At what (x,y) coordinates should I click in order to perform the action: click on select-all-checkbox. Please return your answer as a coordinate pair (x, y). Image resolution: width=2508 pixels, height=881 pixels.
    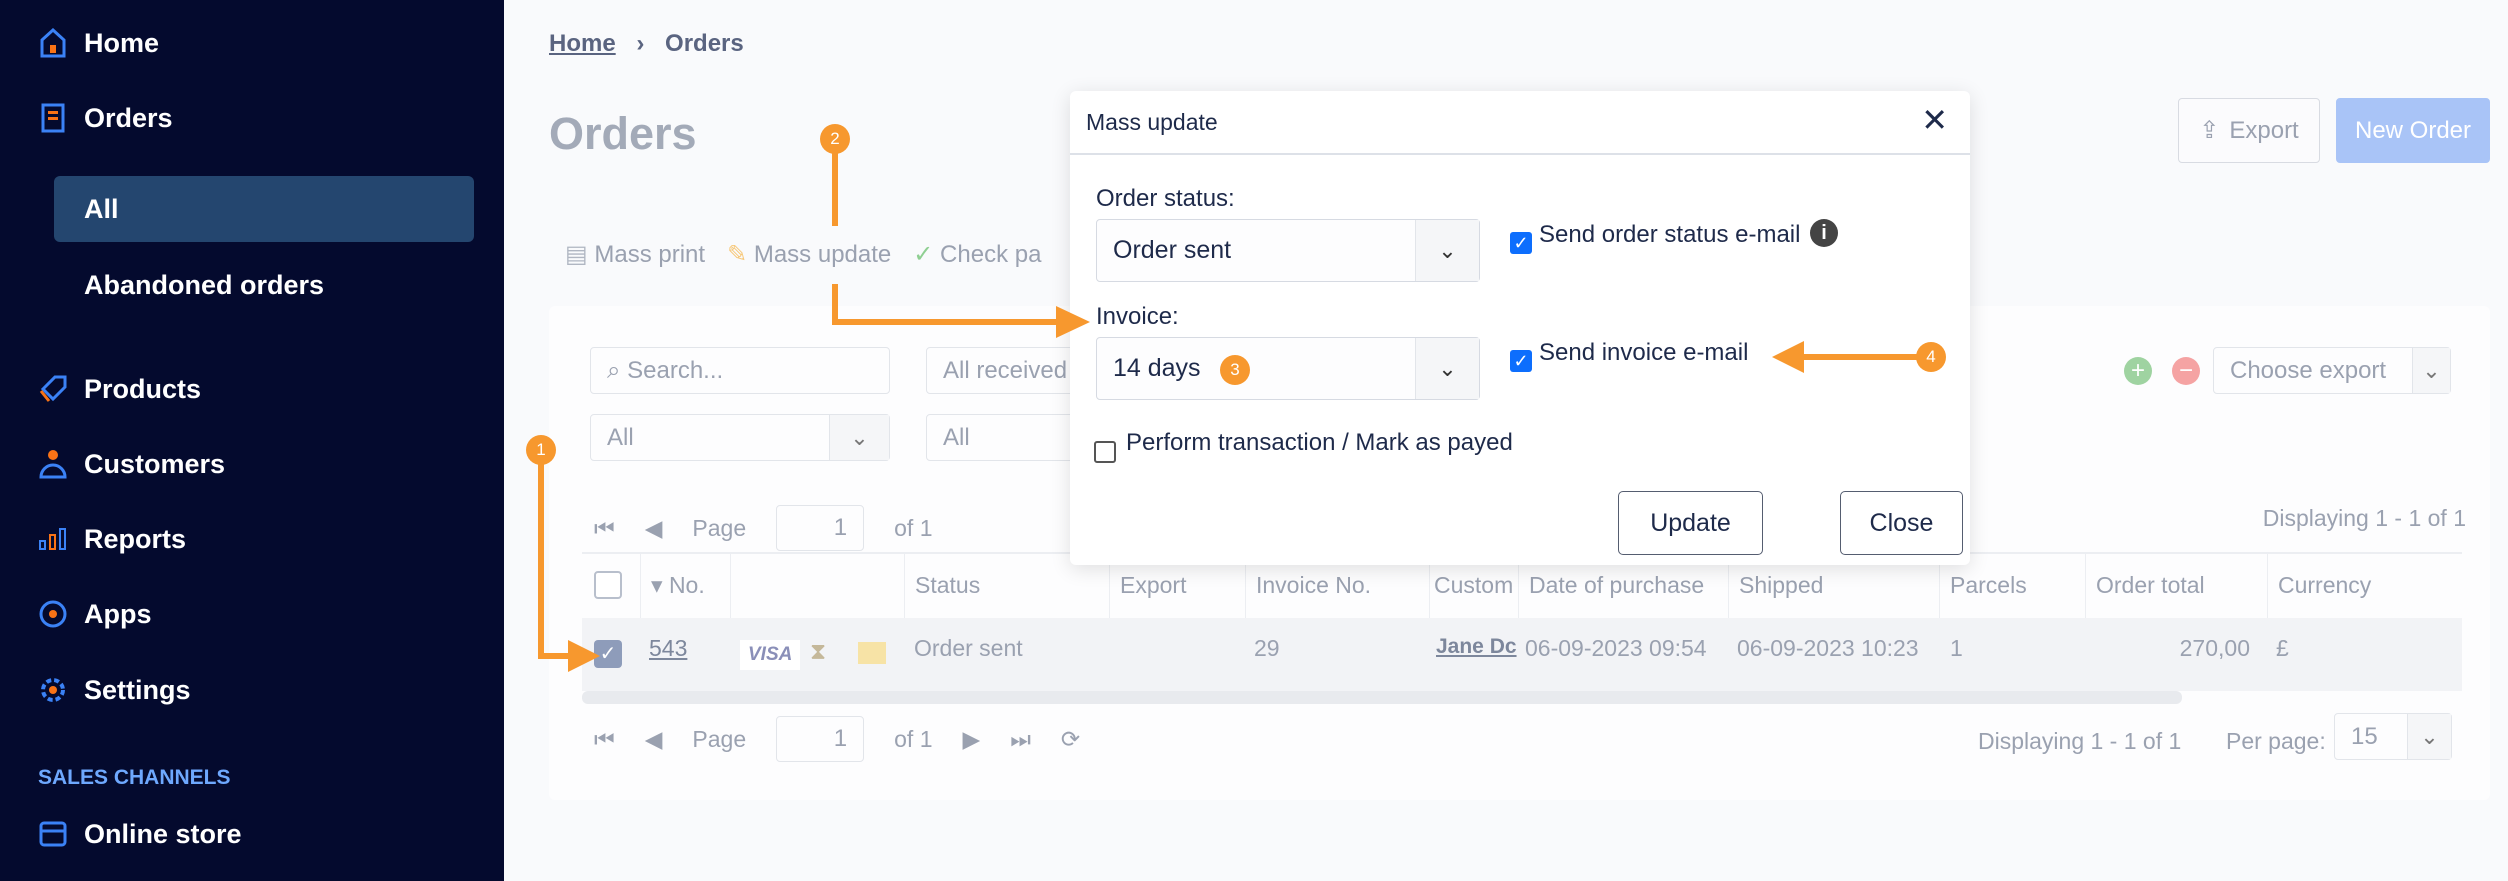
    Looking at the image, I should click on (608, 585).